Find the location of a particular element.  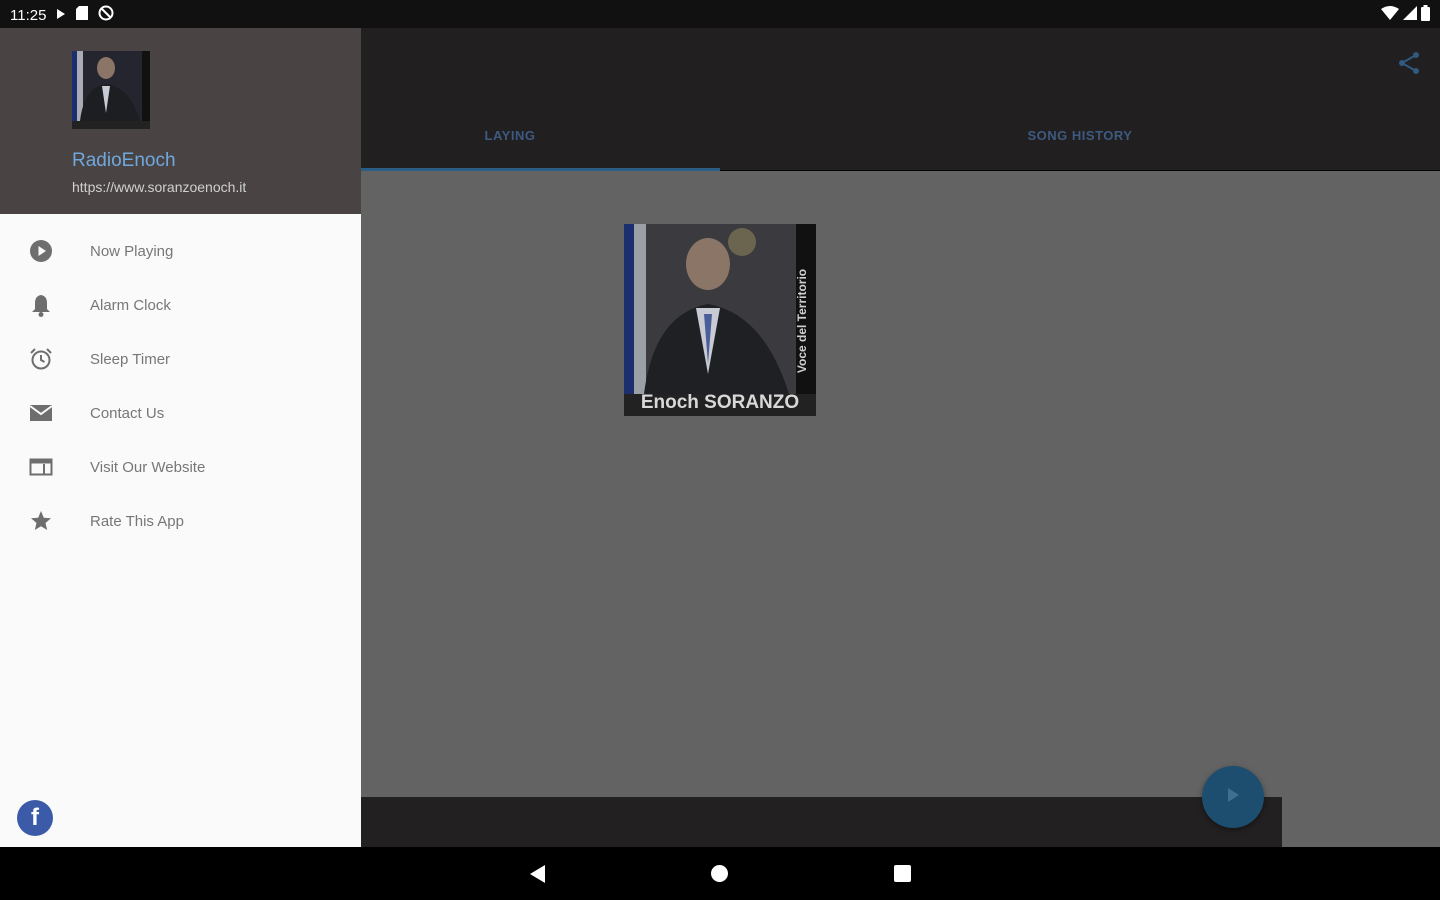

menu-item-sleep-timer: Sleep Timer is located at coordinates (180, 359).